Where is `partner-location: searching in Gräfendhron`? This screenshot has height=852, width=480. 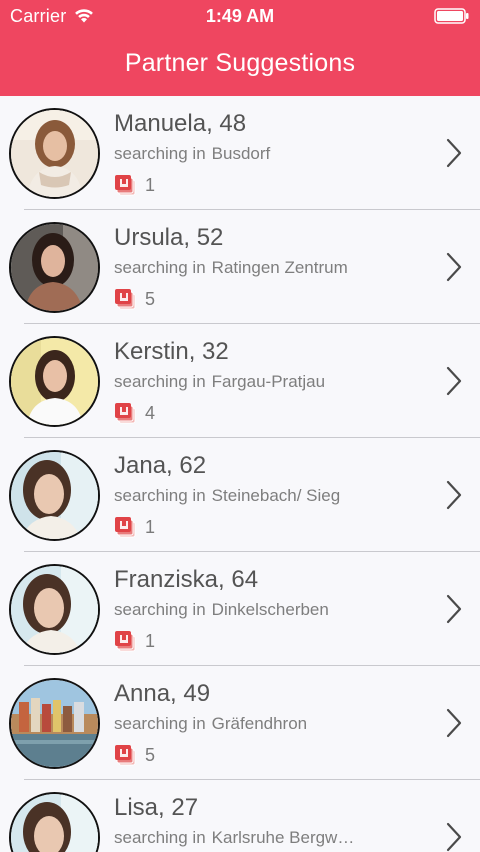
partner-location: searching in Gräfendhron is located at coordinates (254, 724).